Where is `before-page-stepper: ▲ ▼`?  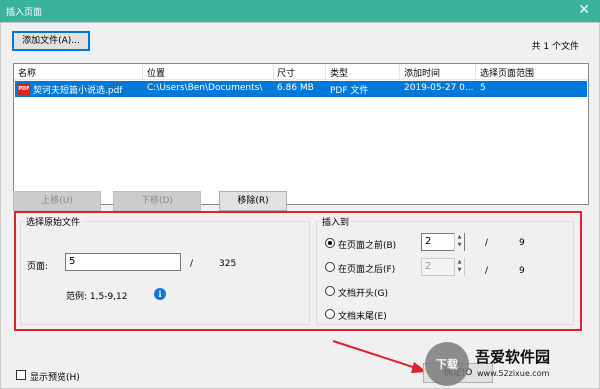
before-page-stepper: ▲ ▼ is located at coordinates (459, 242).